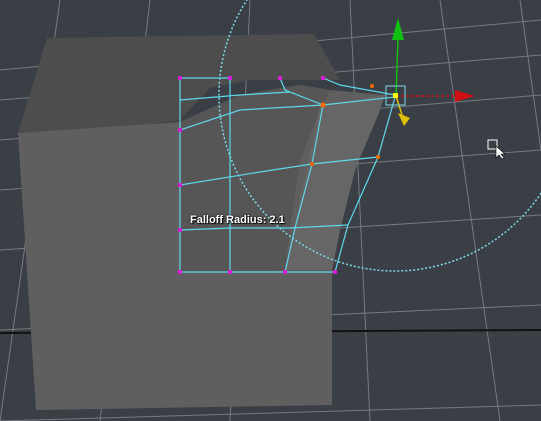  What do you see at coordinates (395, 95) in the screenshot?
I see `manipulator-center-icon` at bounding box center [395, 95].